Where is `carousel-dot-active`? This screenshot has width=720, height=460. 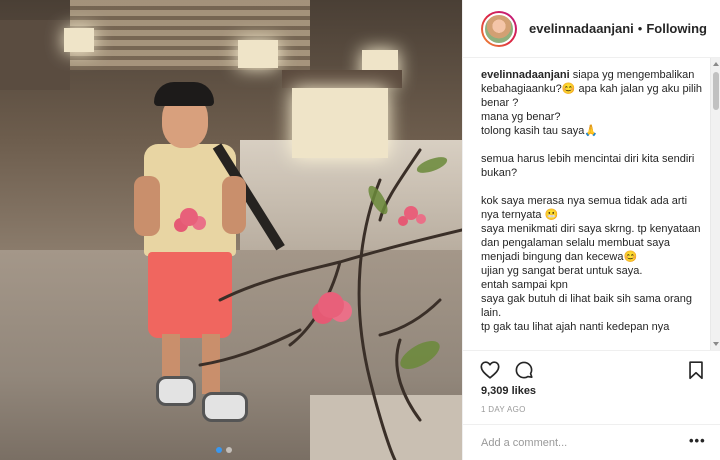
carousel-dot-active is located at coordinates (219, 450).